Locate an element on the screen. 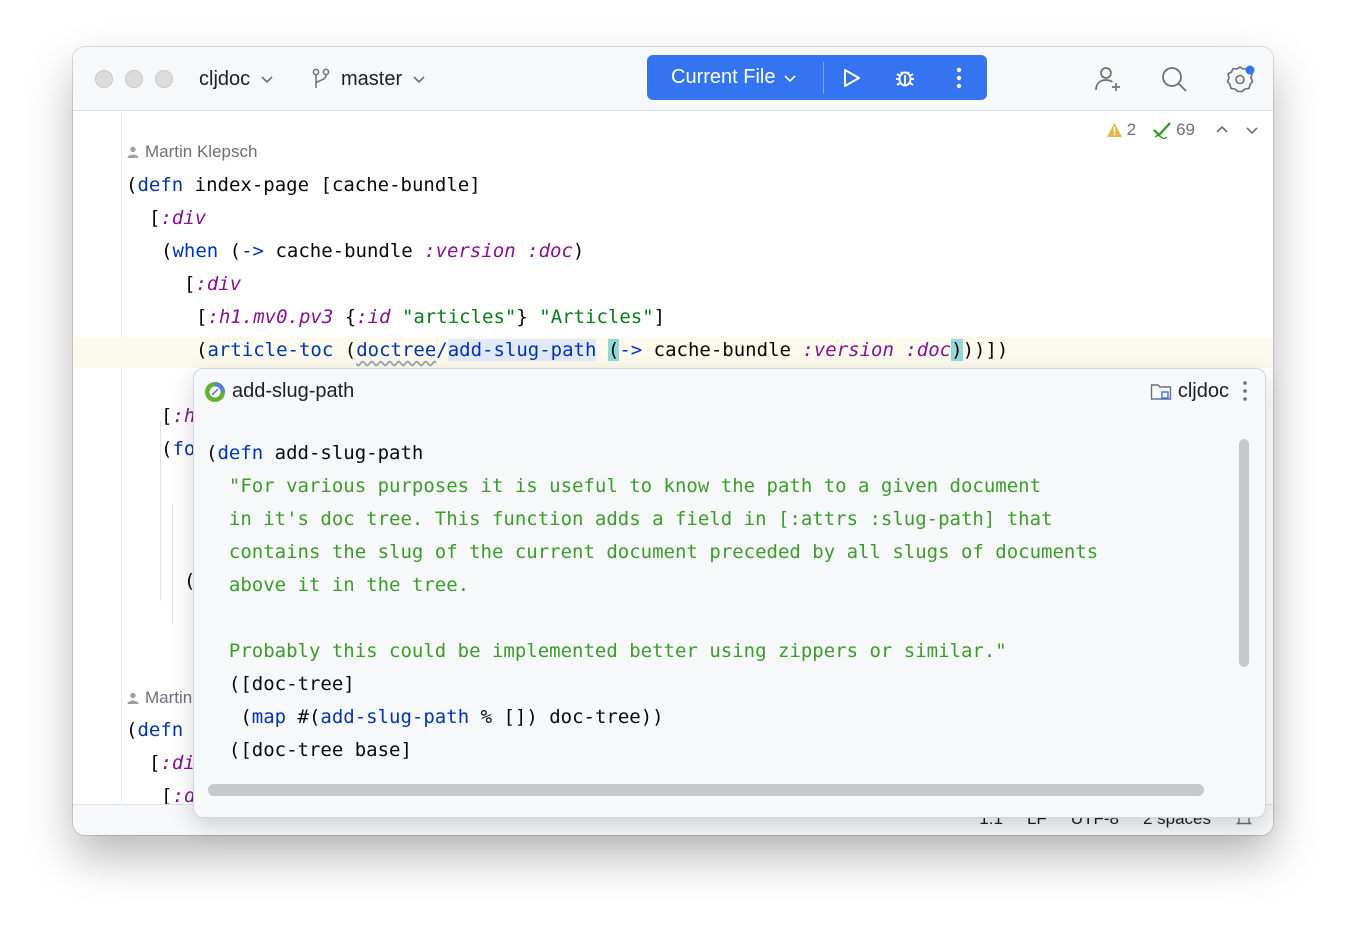 This screenshot has width=1346, height=936. gutter-divider is located at coordinates (121, 458).